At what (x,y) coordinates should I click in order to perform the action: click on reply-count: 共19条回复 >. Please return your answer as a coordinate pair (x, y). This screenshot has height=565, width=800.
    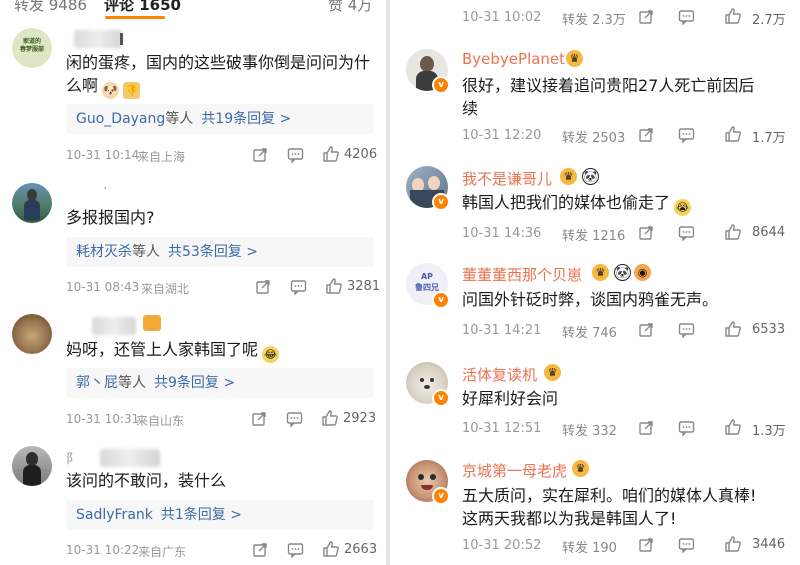
    Looking at the image, I should click on (246, 119).